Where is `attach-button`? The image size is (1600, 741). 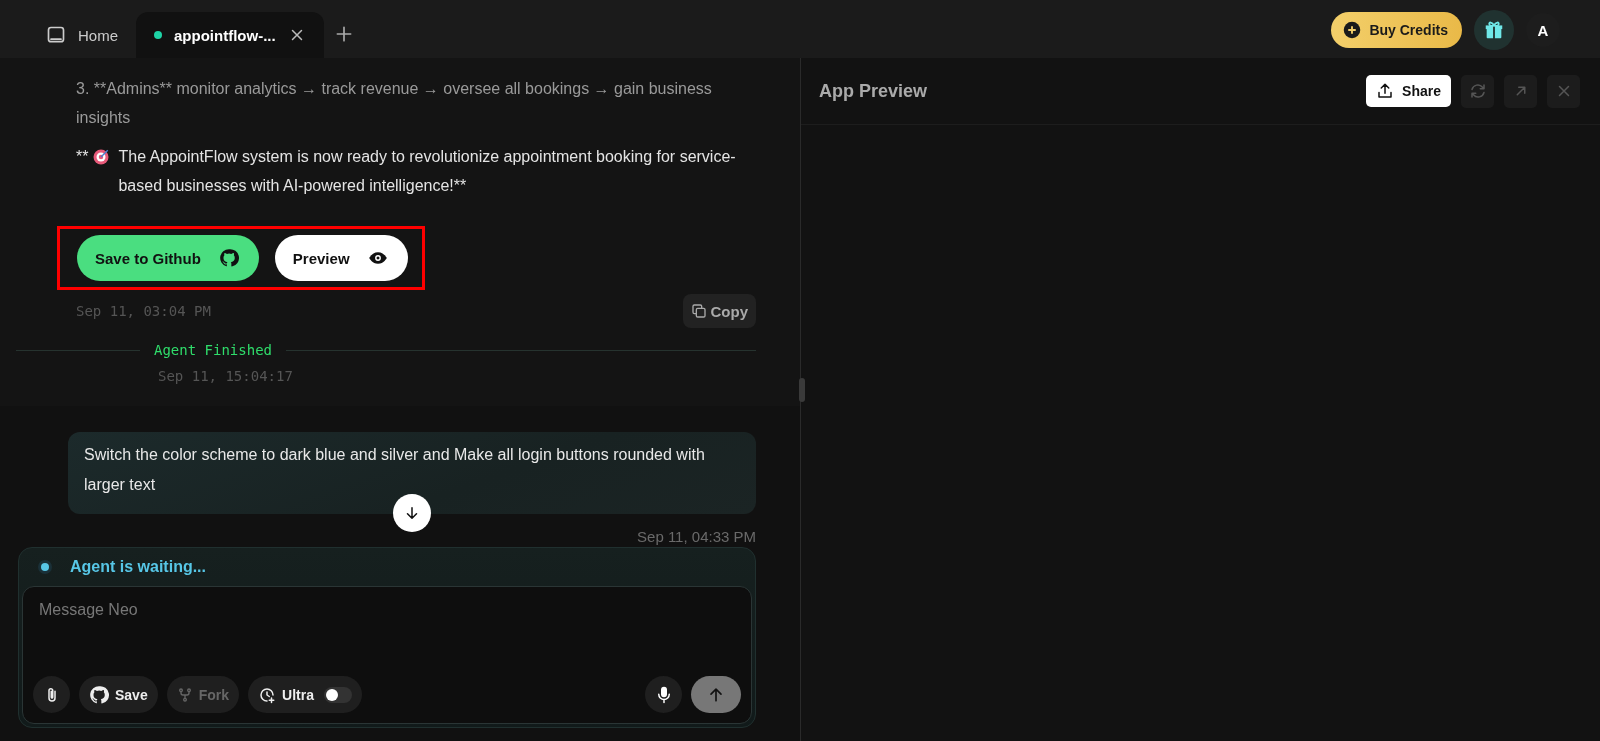
attach-button is located at coordinates (51, 694).